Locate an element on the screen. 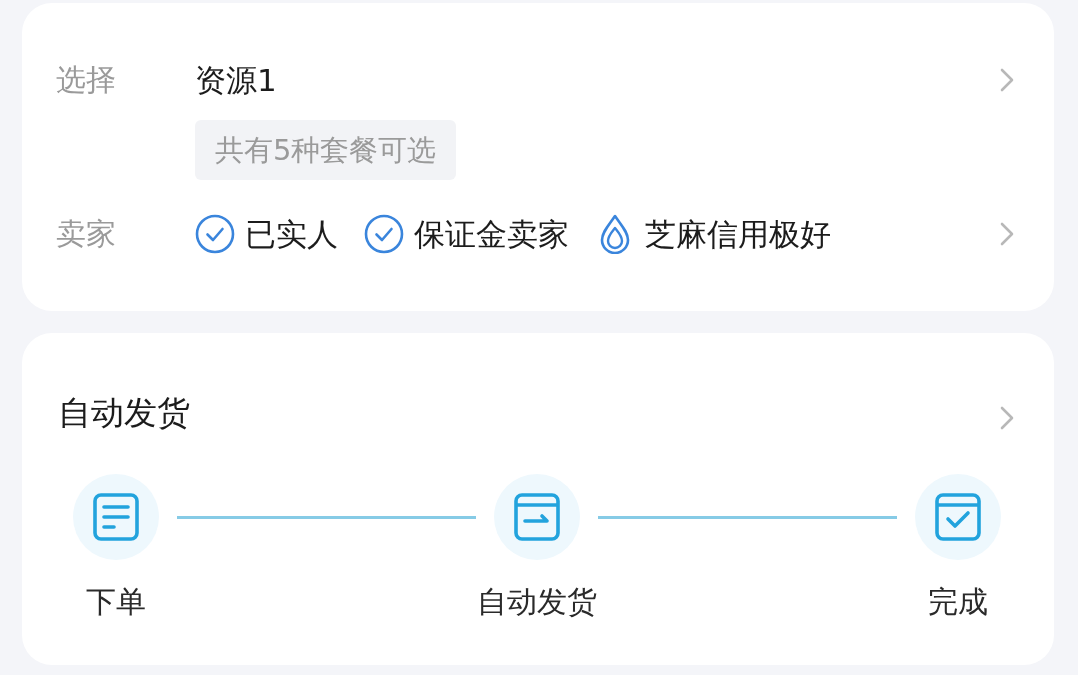  document-icon is located at coordinates (116, 517).